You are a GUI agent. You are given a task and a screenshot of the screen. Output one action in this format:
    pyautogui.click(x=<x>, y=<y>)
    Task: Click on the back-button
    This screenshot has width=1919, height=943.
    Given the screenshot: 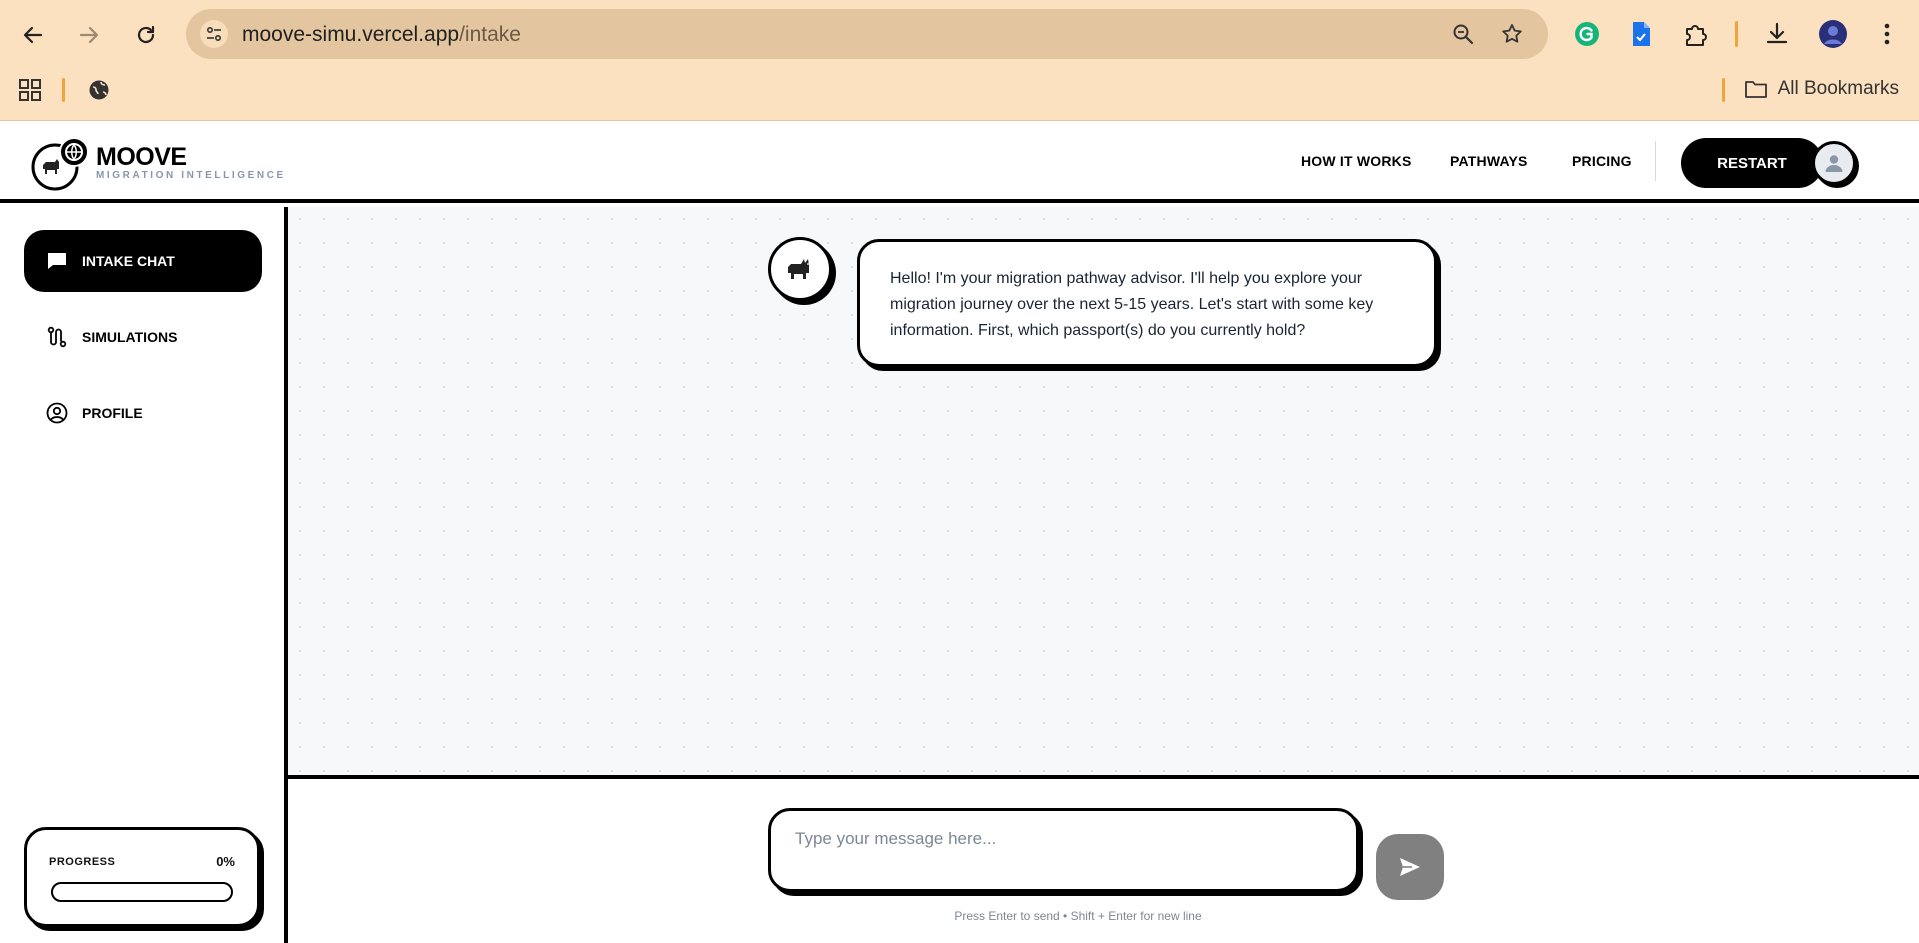 What is the action you would take?
    pyautogui.click(x=33, y=35)
    